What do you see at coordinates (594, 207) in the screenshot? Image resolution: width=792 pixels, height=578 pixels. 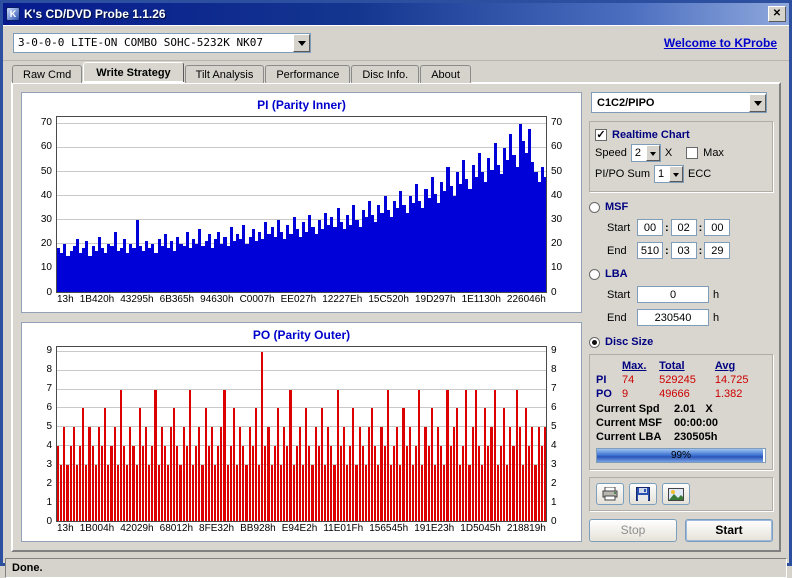 I see `msf-radio` at bounding box center [594, 207].